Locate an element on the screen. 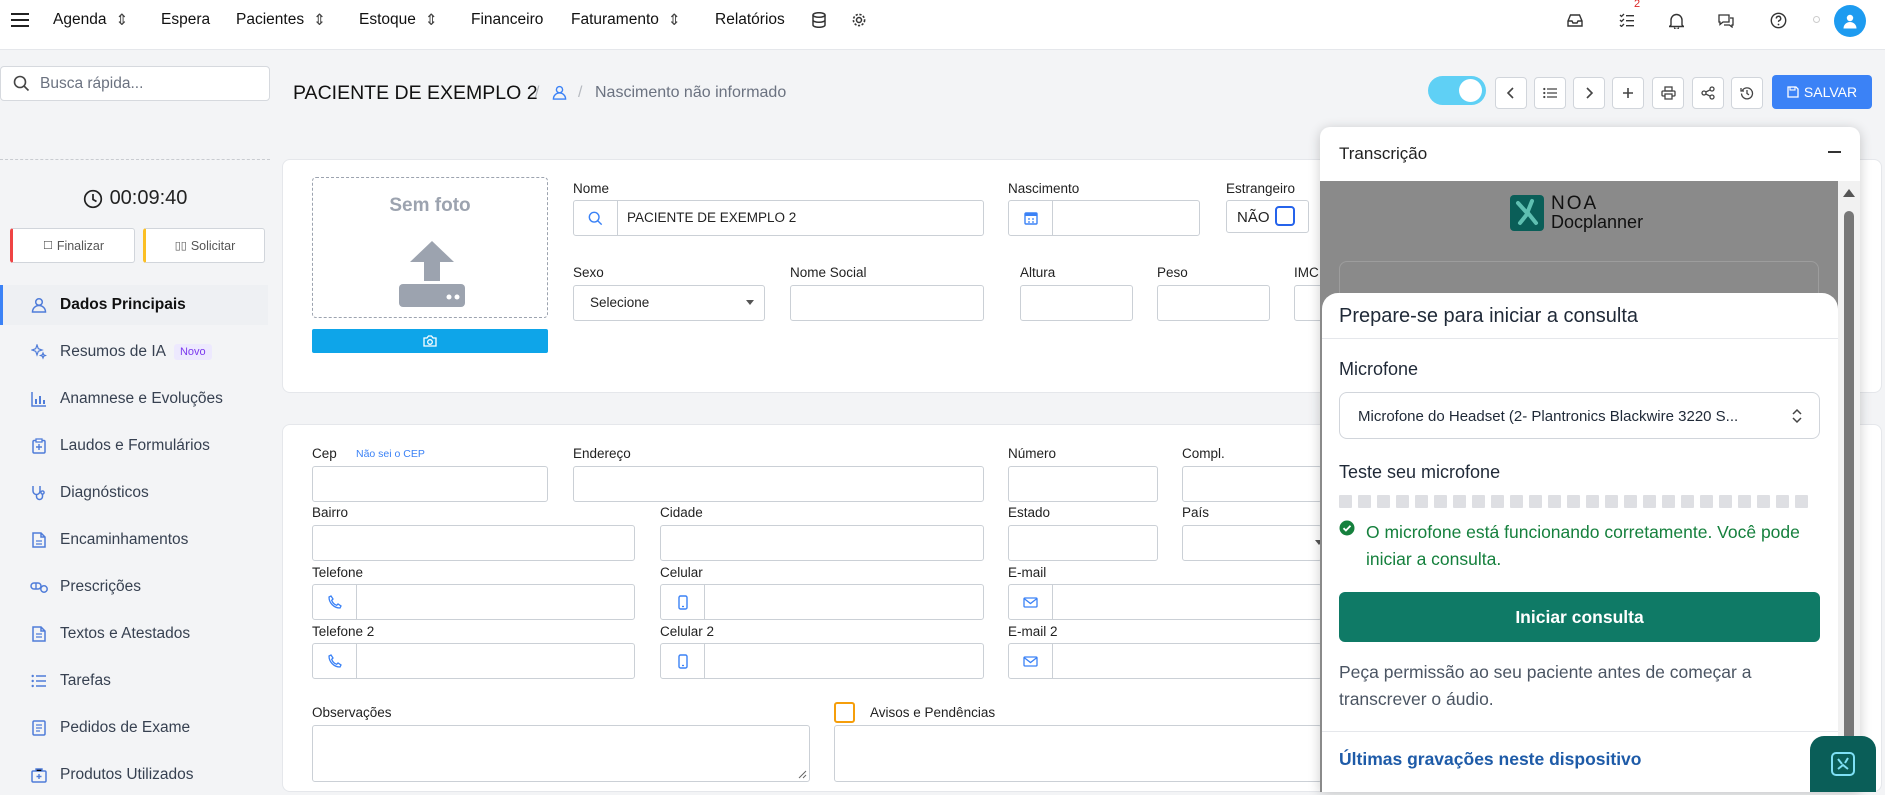 The image size is (1885, 795). stethoscope-icon is located at coordinates (39, 493).